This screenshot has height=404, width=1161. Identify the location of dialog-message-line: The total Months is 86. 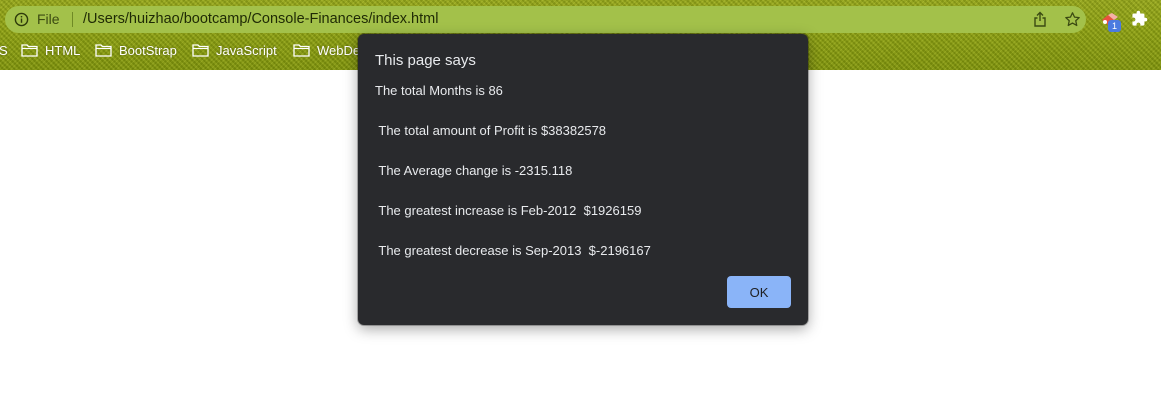
(439, 90).